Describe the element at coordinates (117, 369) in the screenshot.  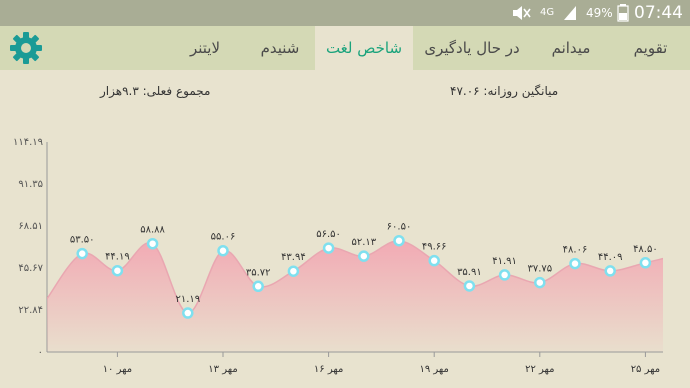
I see `x-tick-label: ۱۰ مهر` at that location.